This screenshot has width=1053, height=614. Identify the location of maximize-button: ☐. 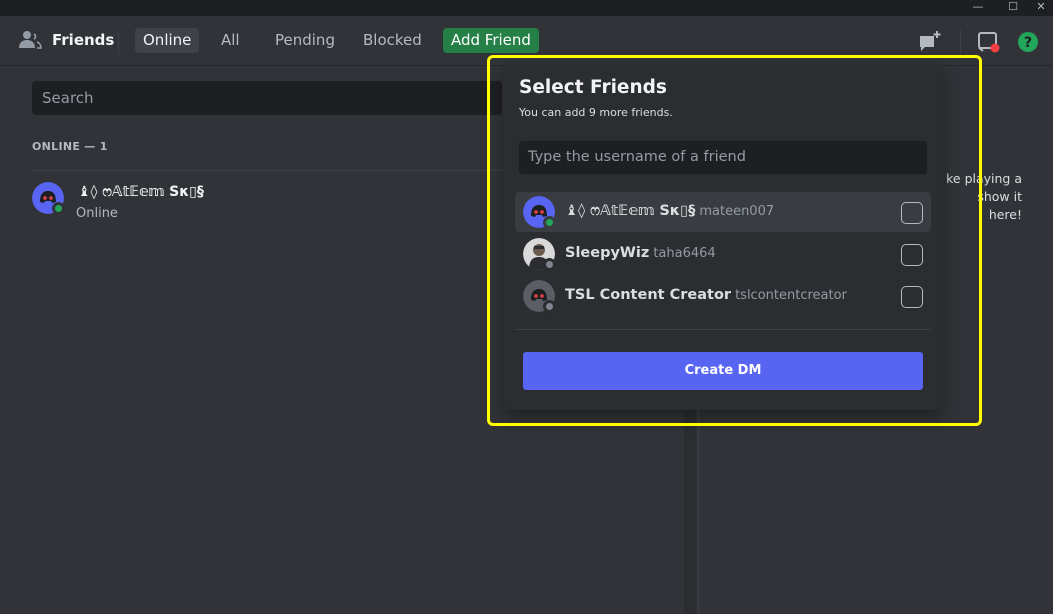
(1013, 8).